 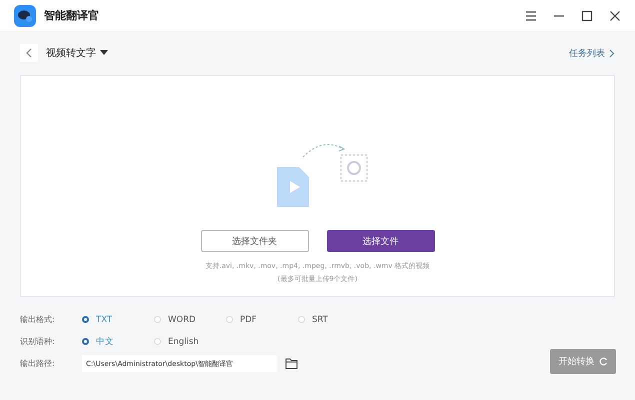 What do you see at coordinates (291, 363) in the screenshot?
I see `folder-icon` at bounding box center [291, 363].